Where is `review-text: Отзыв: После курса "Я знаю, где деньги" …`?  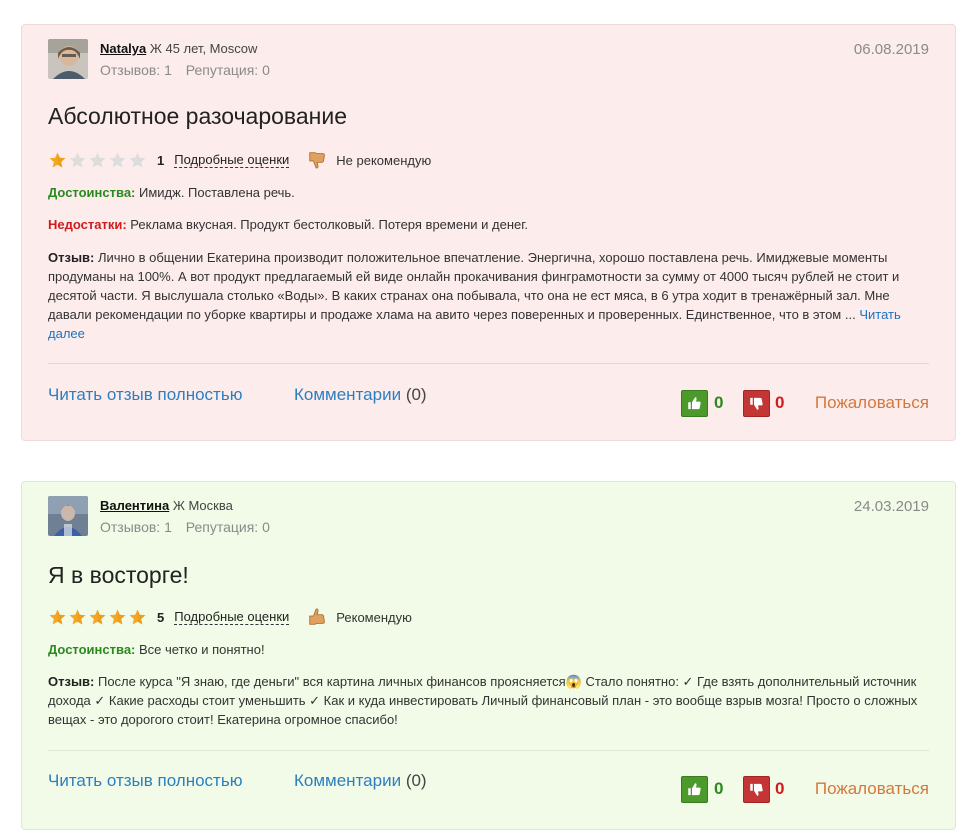
review-text: Отзыв: После курса "Я знаю, где деньги" … is located at coordinates (488, 700).